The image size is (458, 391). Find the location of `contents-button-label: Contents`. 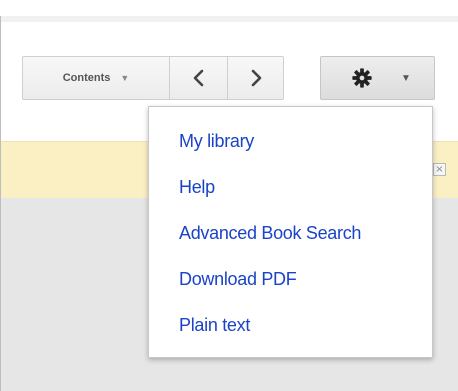

contents-button-label: Contents is located at coordinates (86, 78).